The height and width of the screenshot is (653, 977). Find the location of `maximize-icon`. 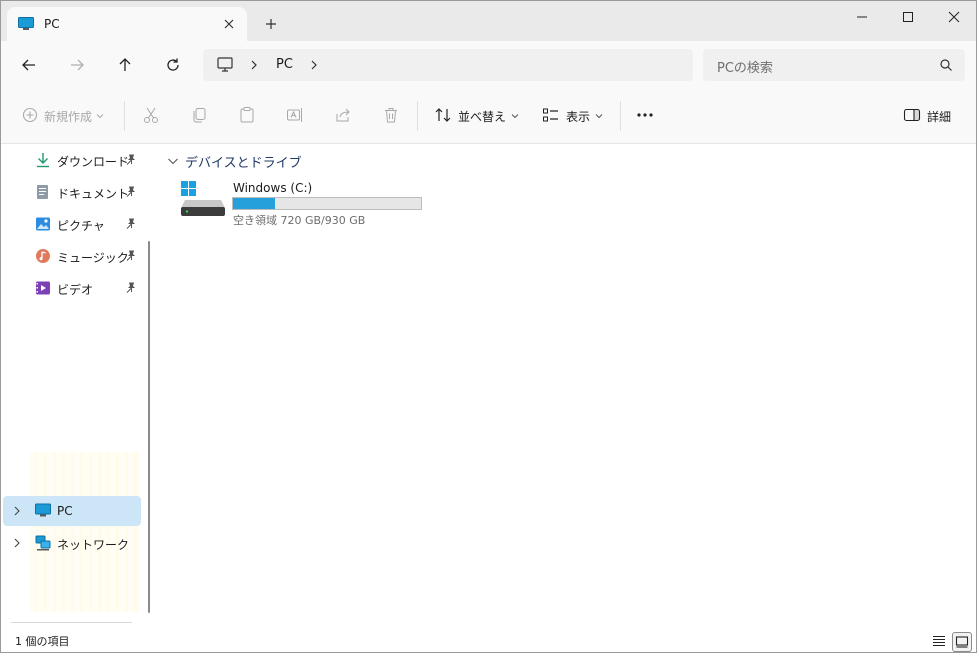

maximize-icon is located at coordinates (908, 17).